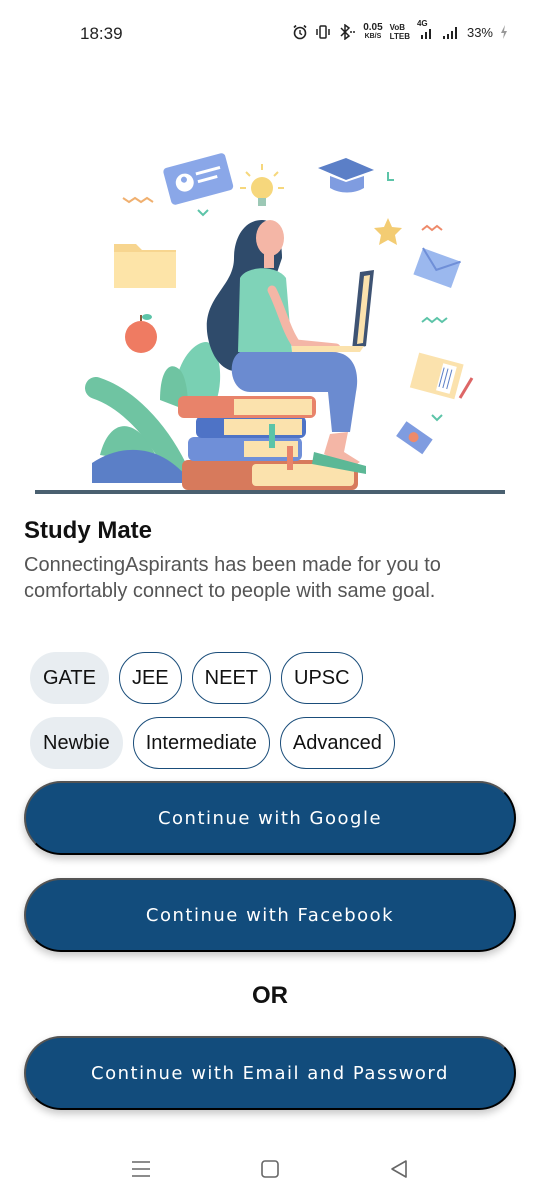  What do you see at coordinates (231, 678) in the screenshot?
I see `chip-neet: NEET` at bounding box center [231, 678].